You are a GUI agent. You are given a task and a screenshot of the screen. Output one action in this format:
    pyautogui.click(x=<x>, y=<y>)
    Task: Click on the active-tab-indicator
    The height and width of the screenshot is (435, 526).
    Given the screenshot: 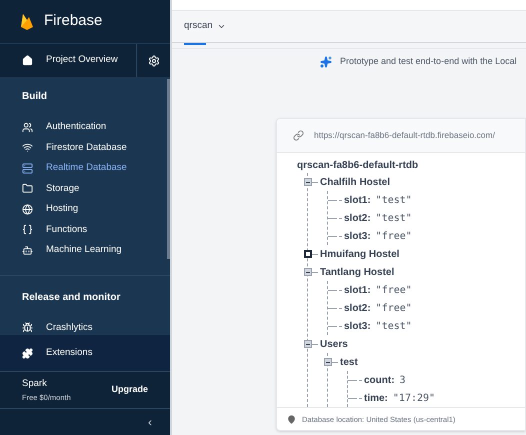 What is the action you would take?
    pyautogui.click(x=195, y=44)
    